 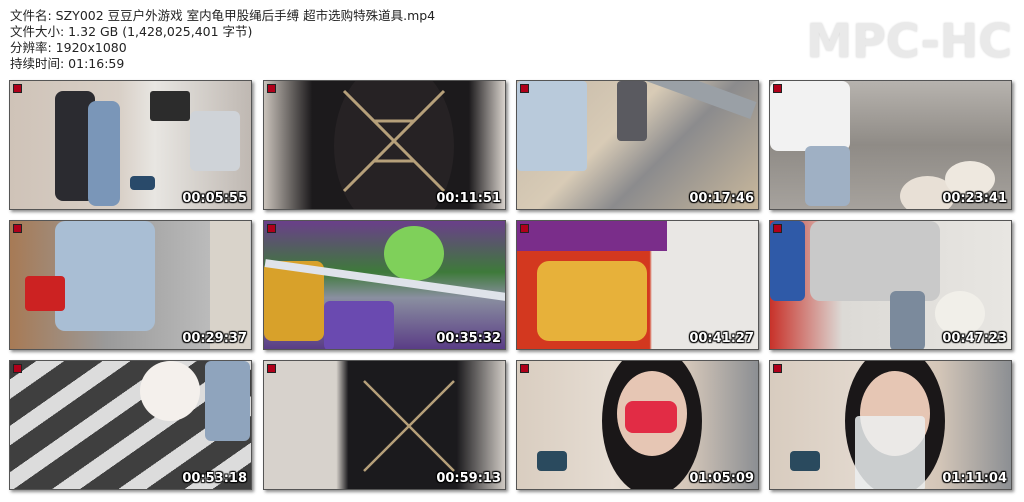 What do you see at coordinates (890, 425) in the screenshot?
I see `thumbnail-12: 01:11:04` at bounding box center [890, 425].